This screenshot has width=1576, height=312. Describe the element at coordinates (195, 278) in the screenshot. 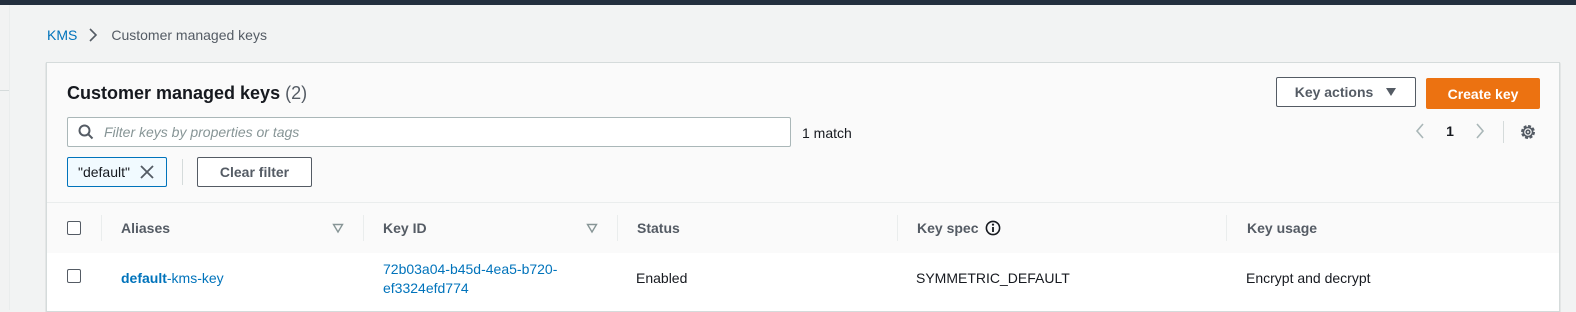

I see `alias-rest: -kms-key` at that location.